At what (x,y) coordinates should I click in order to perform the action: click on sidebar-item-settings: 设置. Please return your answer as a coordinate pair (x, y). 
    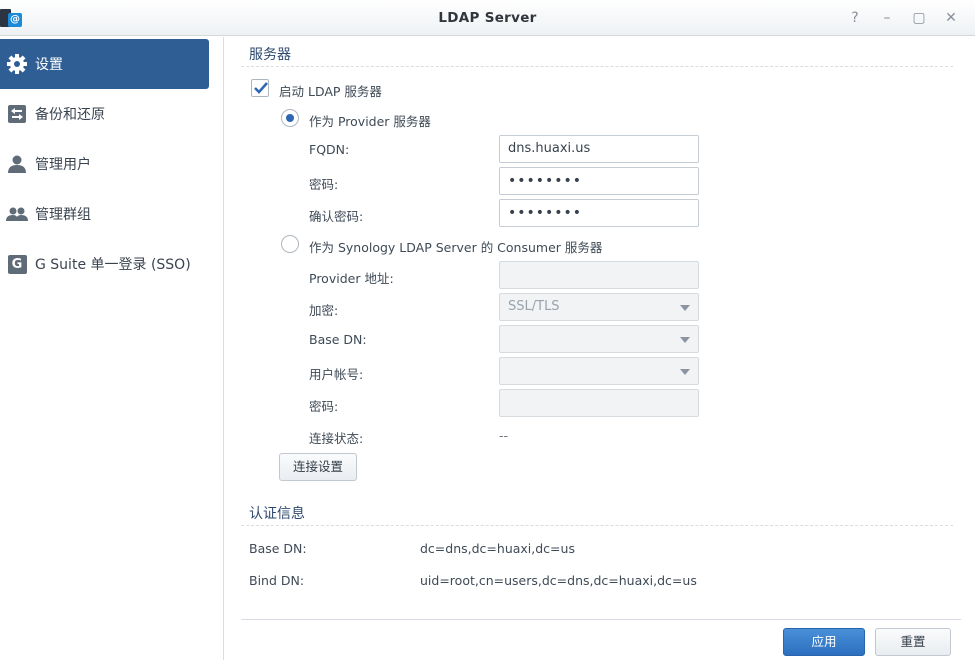
    Looking at the image, I should click on (104, 64).